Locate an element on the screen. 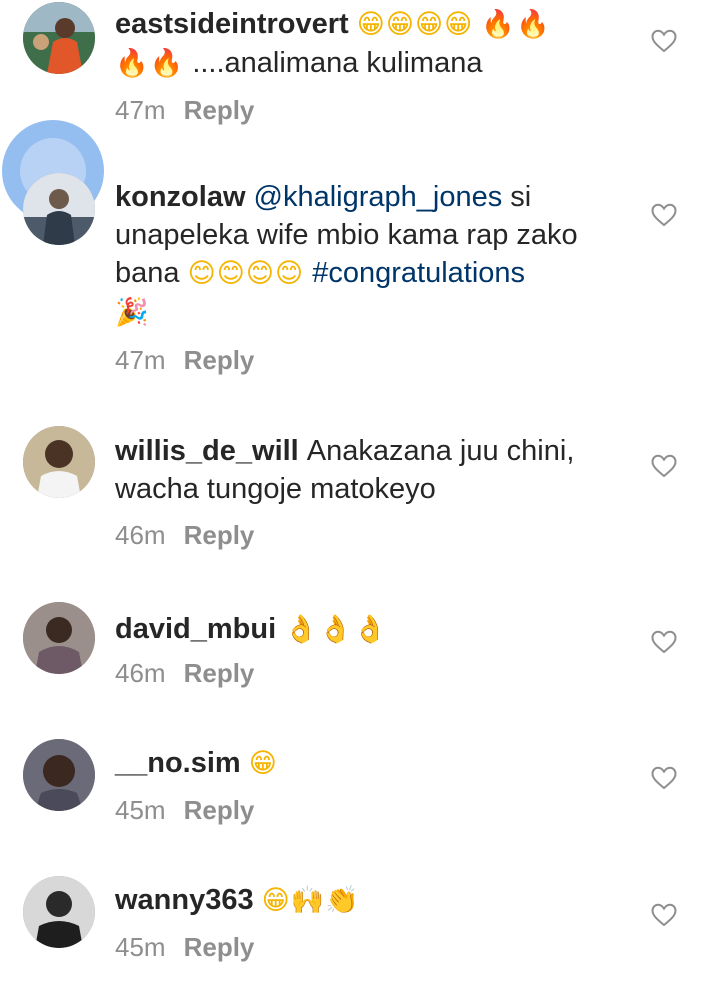 The width and height of the screenshot is (720, 996). emoji-group: 😁🙌👏 is located at coordinates (311, 900).